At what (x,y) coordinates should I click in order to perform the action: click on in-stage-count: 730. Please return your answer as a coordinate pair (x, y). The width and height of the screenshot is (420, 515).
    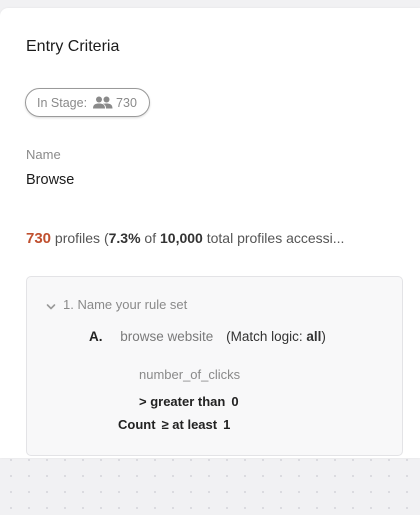
    Looking at the image, I should click on (126, 102).